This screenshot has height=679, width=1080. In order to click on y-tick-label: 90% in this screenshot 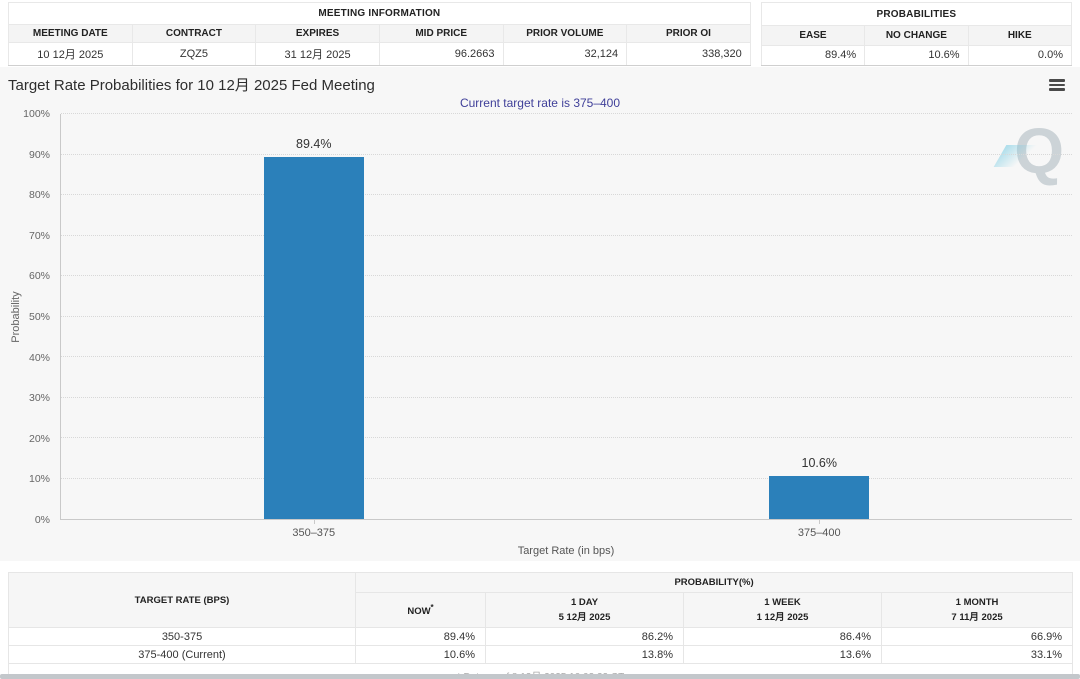, I will do `click(39, 154)`.